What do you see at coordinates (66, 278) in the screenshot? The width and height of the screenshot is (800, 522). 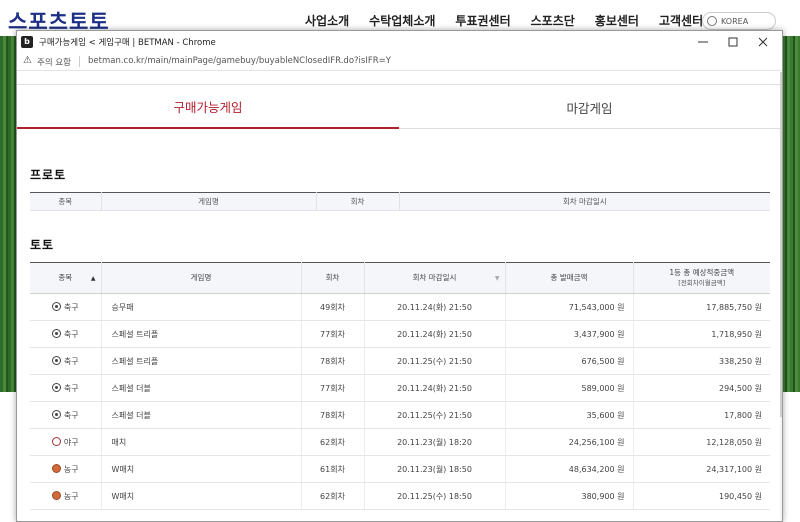 I see `toto-header-sport: 종목 ▲` at bounding box center [66, 278].